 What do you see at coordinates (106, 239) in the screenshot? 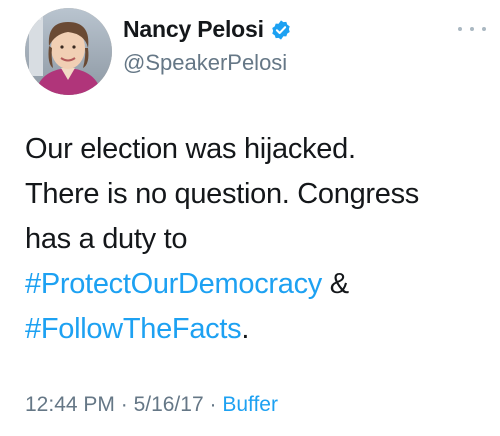
I see `tweet-line-3: has a duty to` at bounding box center [106, 239].